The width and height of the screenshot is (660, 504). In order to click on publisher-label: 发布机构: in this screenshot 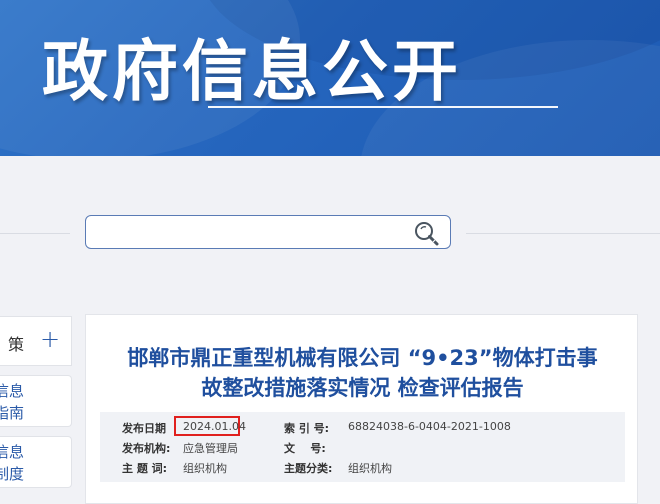, I will do `click(146, 448)`.